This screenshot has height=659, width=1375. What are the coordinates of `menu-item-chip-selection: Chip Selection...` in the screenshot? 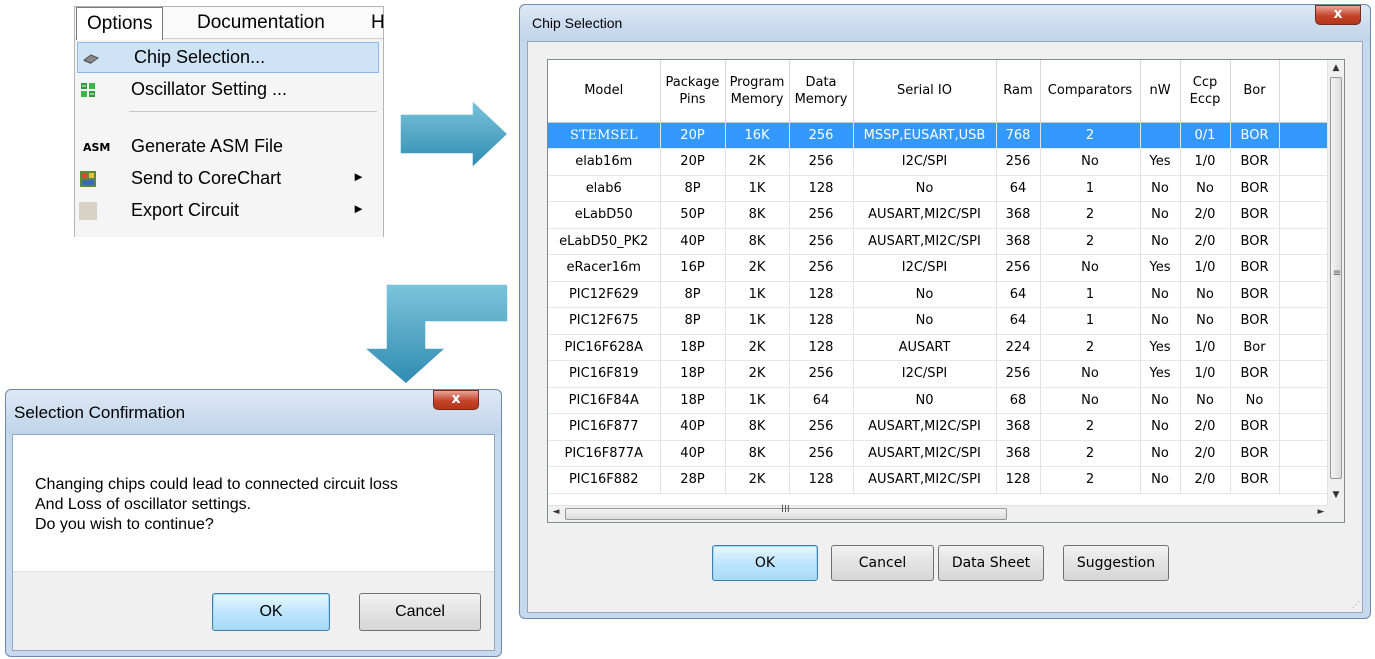 It's located at (228, 57).